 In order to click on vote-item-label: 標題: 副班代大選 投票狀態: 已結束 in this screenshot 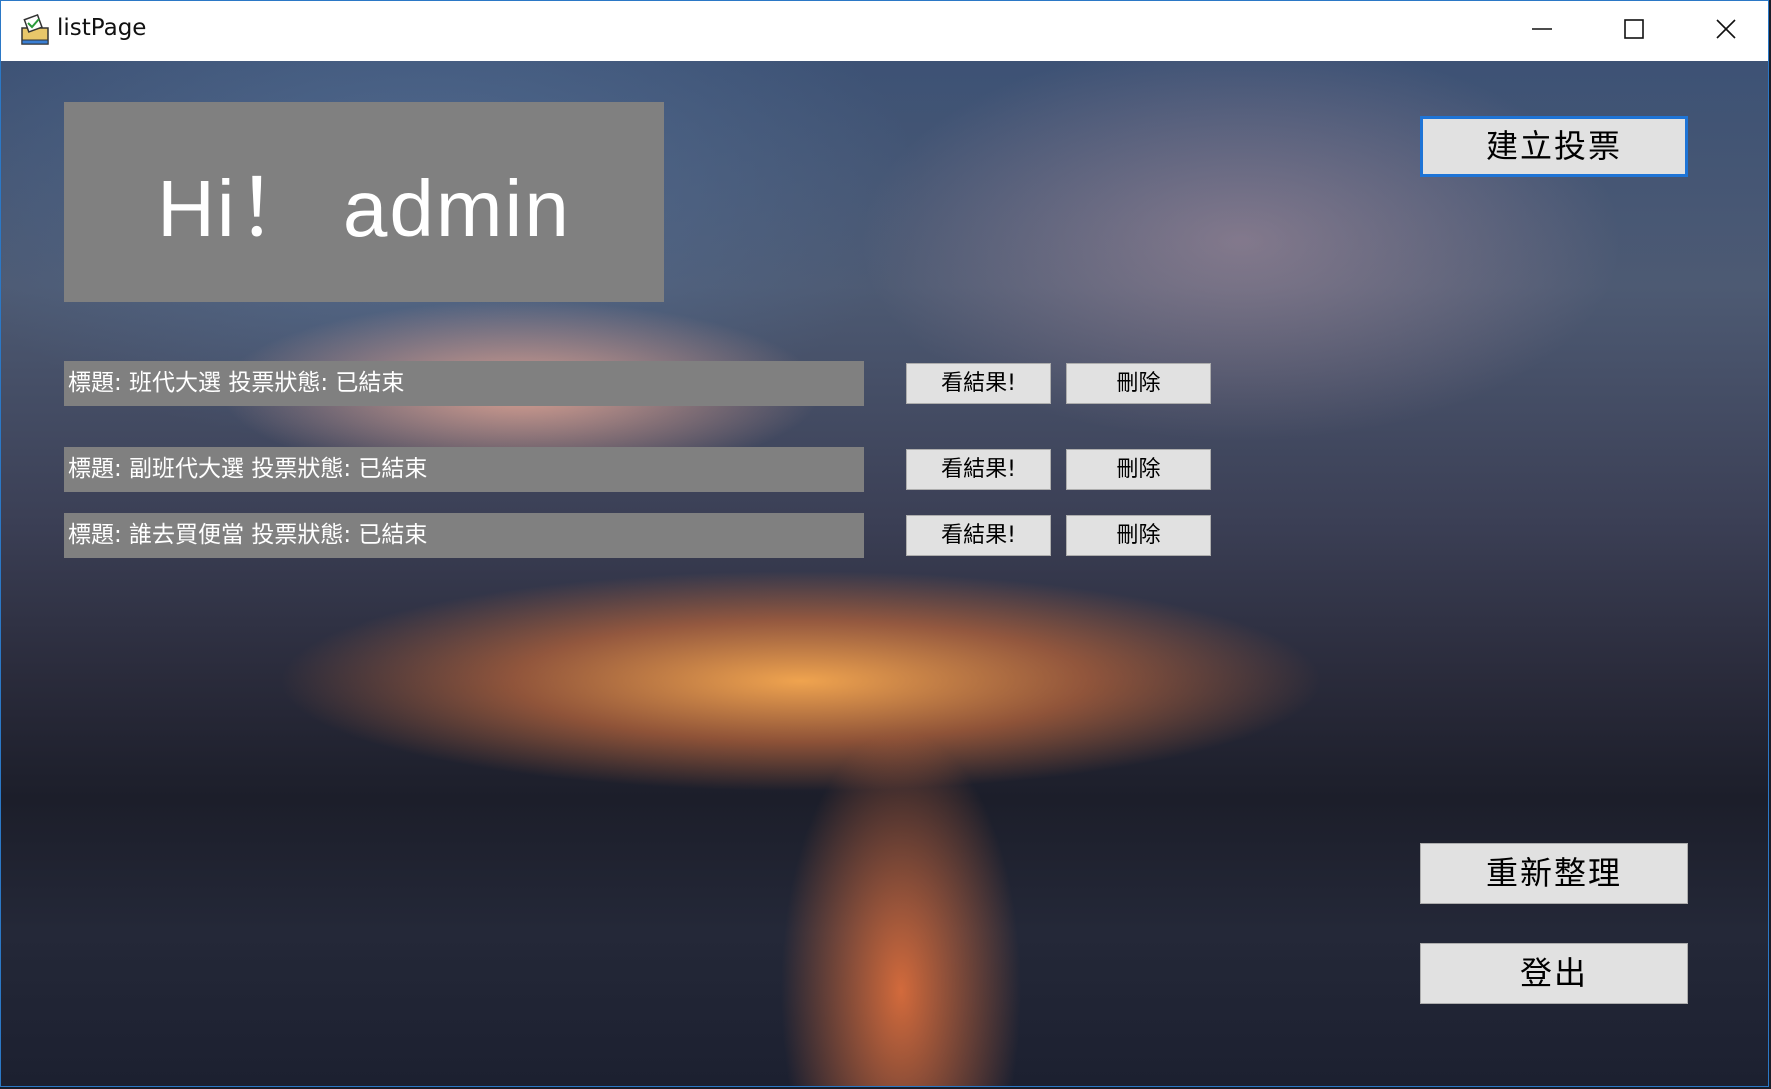, I will do `click(464, 469)`.